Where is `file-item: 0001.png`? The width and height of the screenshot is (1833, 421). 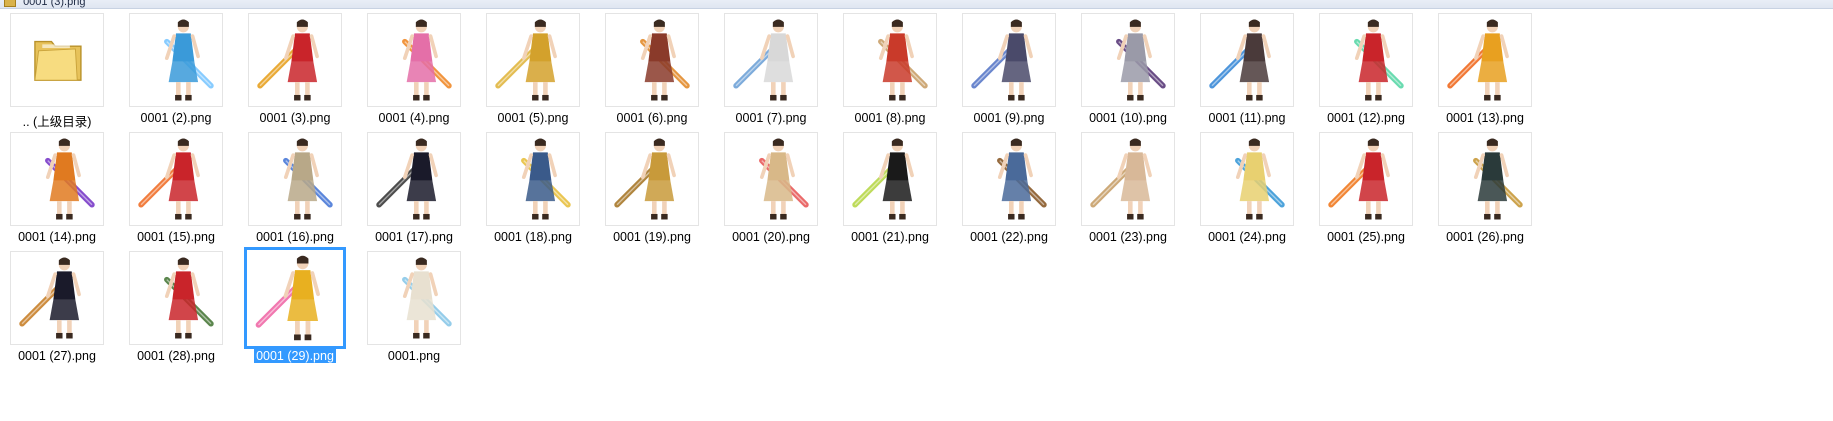
file-item: 0001.png is located at coordinates (430, 313).